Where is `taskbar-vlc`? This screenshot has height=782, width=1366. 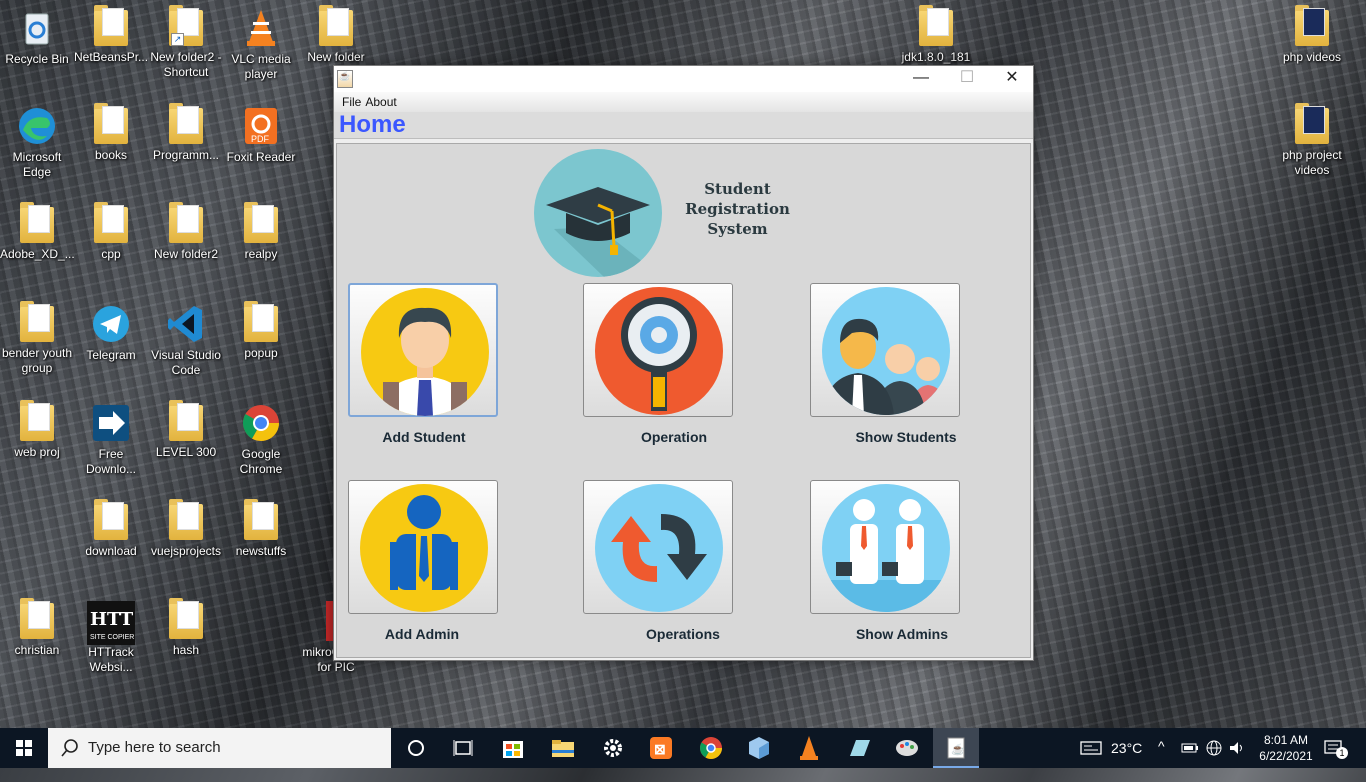 taskbar-vlc is located at coordinates (809, 748).